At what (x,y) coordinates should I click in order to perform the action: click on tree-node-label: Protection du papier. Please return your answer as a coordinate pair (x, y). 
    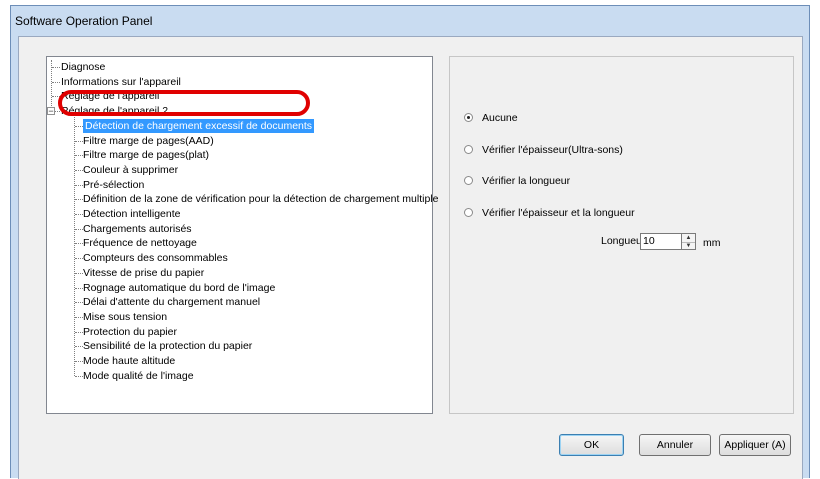
    Looking at the image, I should click on (130, 331).